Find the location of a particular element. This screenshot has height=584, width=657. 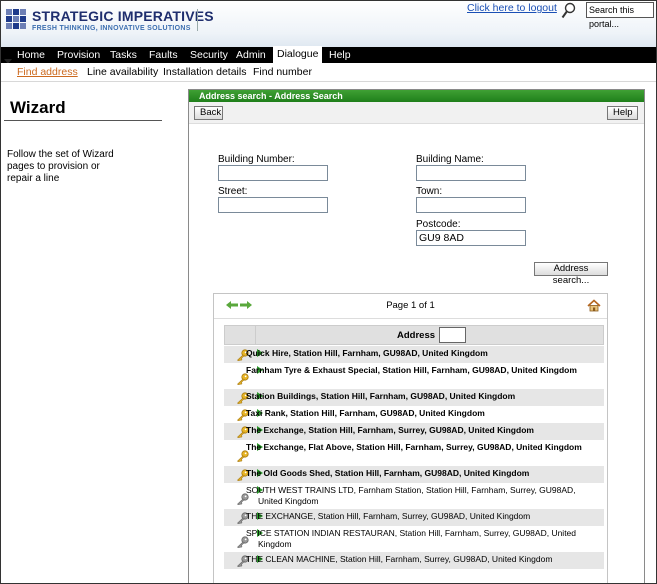

help-button: Help is located at coordinates (622, 113).